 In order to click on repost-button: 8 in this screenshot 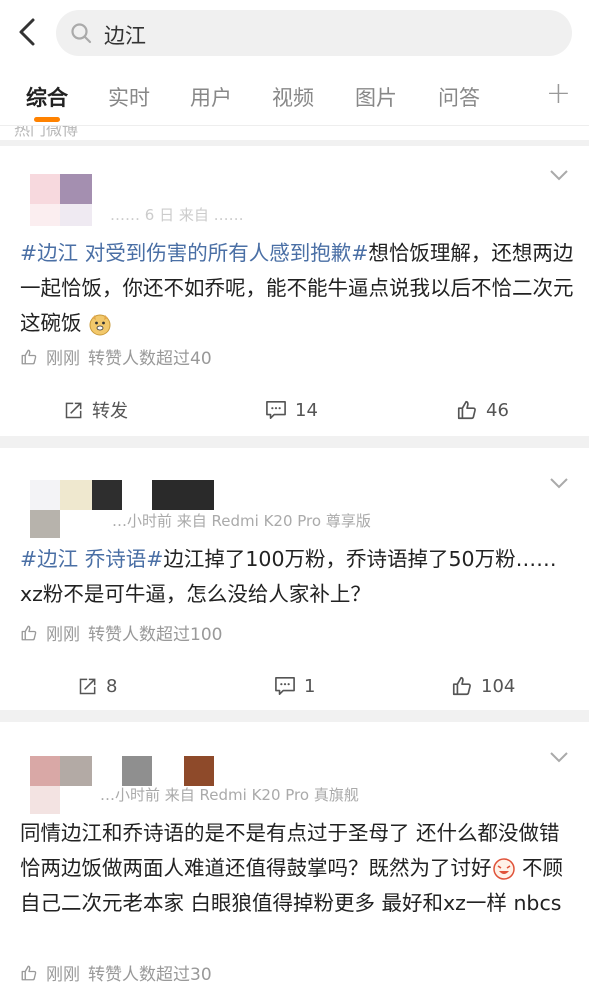, I will do `click(97, 686)`.